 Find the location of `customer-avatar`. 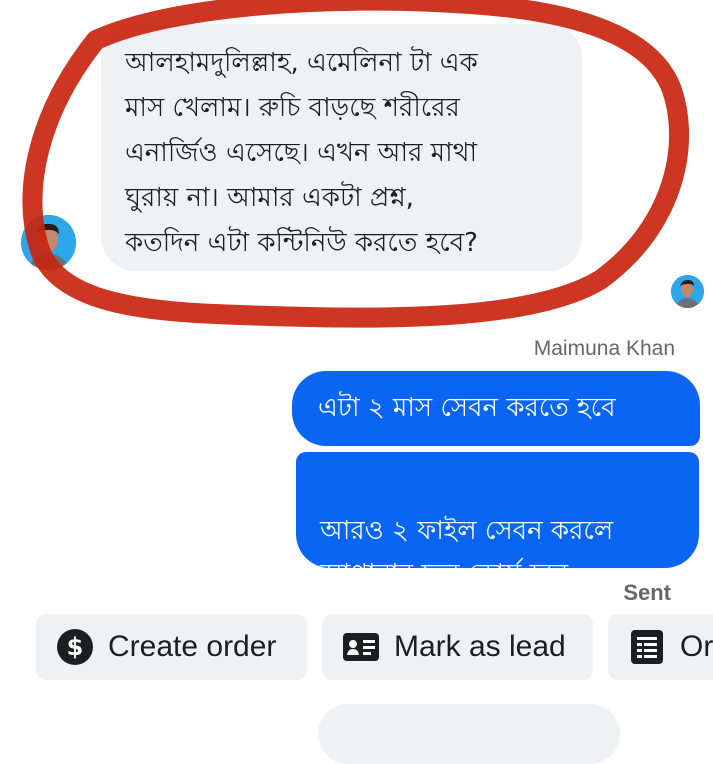

customer-avatar is located at coordinates (48, 242).